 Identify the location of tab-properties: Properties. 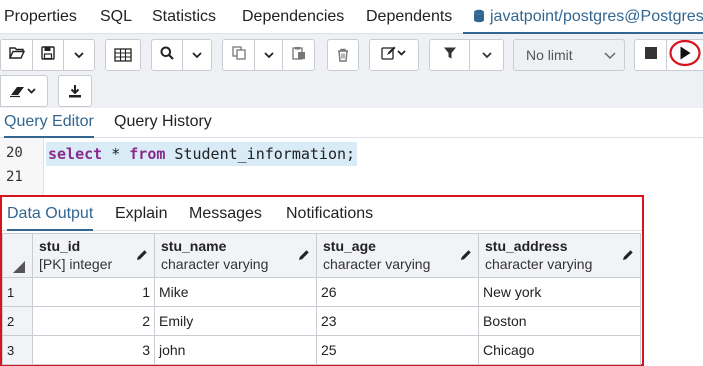
(40, 17).